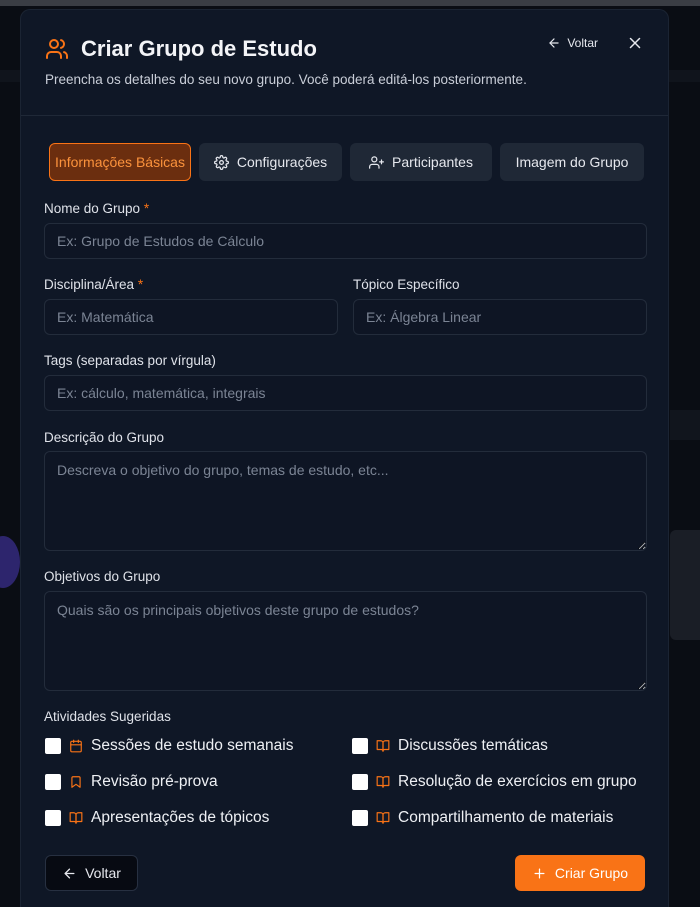 The height and width of the screenshot is (907, 700). Describe the element at coordinates (154, 781) in the screenshot. I see `activity-label: Revisão pré-prova` at that location.